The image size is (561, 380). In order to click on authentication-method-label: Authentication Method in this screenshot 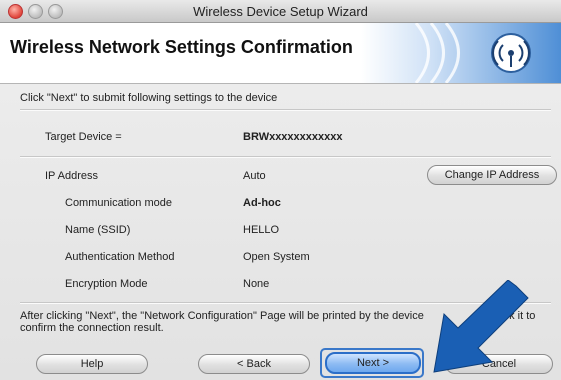, I will do `click(120, 257)`.